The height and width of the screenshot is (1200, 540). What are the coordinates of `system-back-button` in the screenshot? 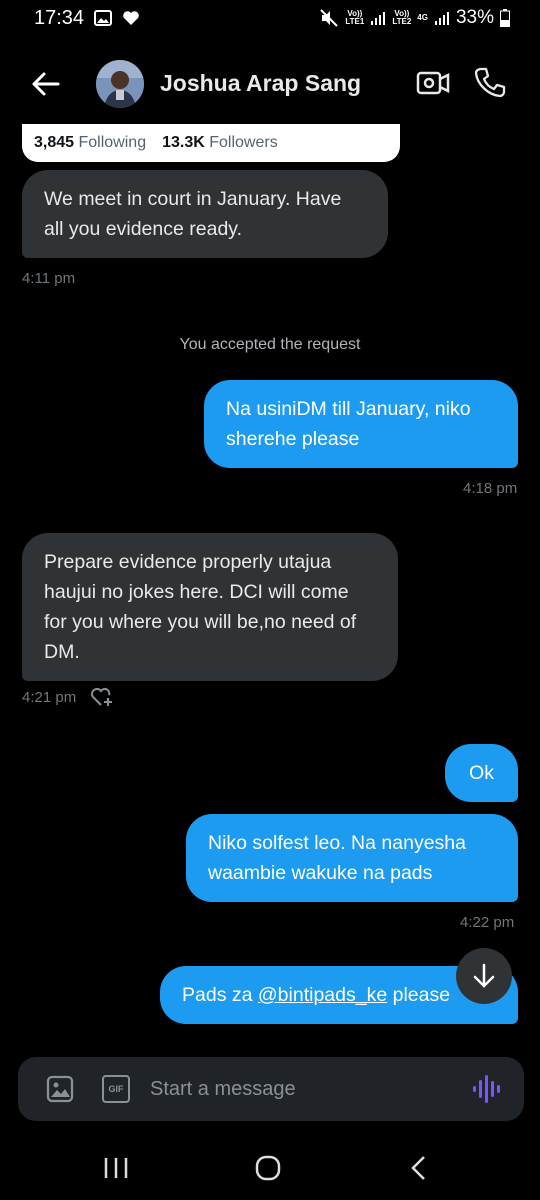 It's located at (418, 1170).